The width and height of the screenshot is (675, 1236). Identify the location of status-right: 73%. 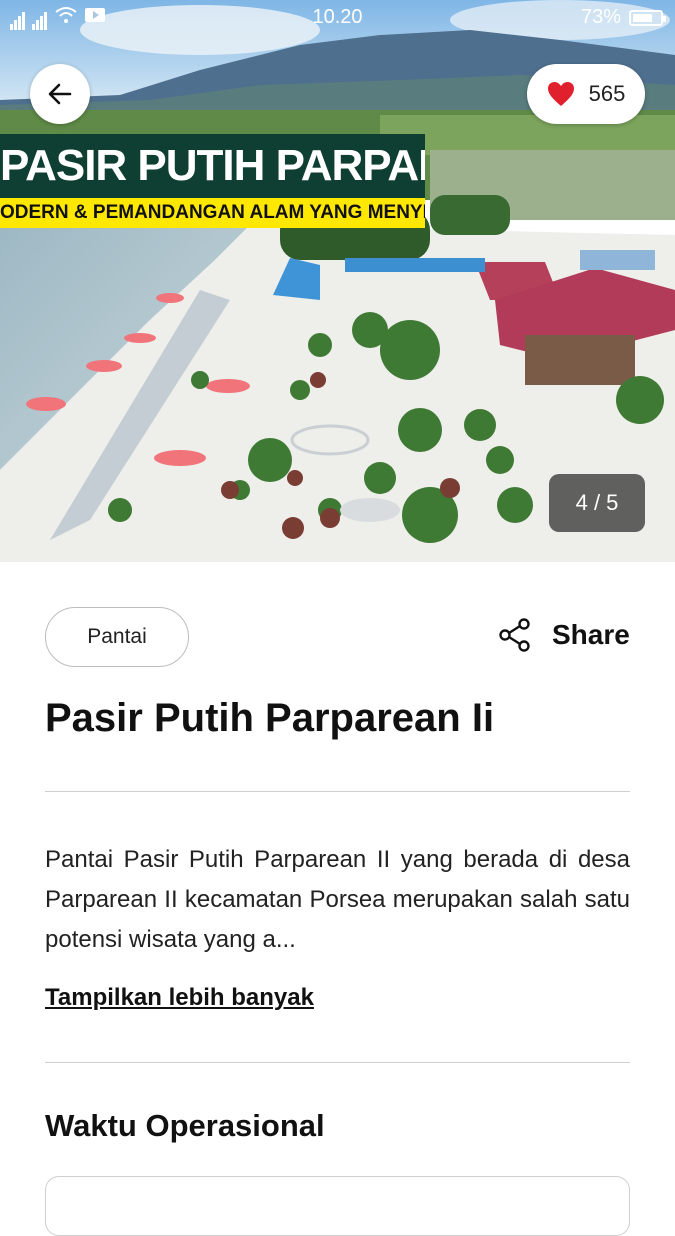
(623, 17).